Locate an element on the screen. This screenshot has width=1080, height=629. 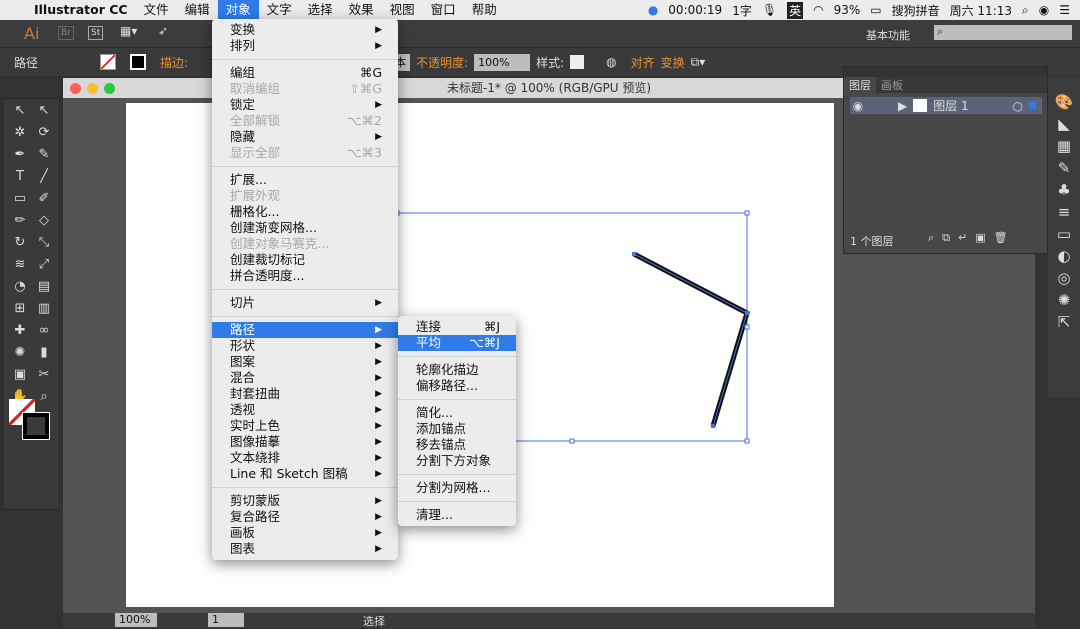
scale-tool-icon: ⤡ is located at coordinates (44, 243).